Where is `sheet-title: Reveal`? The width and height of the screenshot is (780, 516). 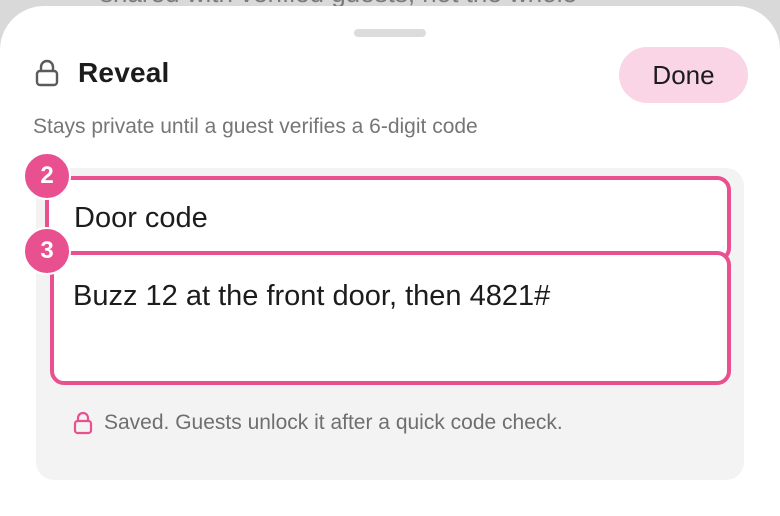 sheet-title: Reveal is located at coordinates (124, 72).